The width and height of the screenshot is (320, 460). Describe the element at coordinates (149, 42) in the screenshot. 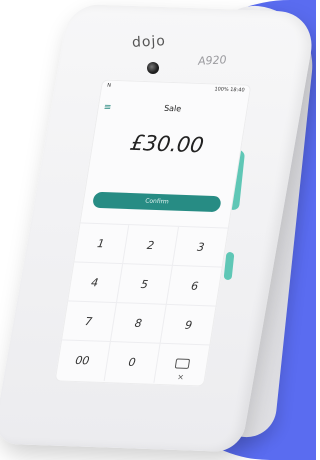

I see `brand-logo: dojo` at that location.